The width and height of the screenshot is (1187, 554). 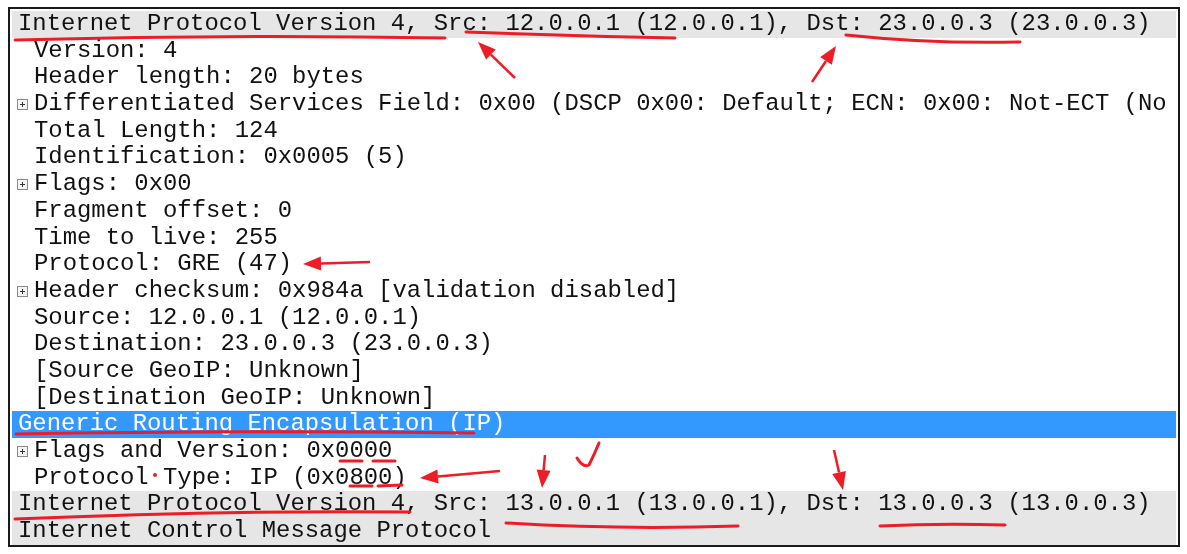 What do you see at coordinates (155, 475) in the screenshot?
I see `dot-mark` at bounding box center [155, 475].